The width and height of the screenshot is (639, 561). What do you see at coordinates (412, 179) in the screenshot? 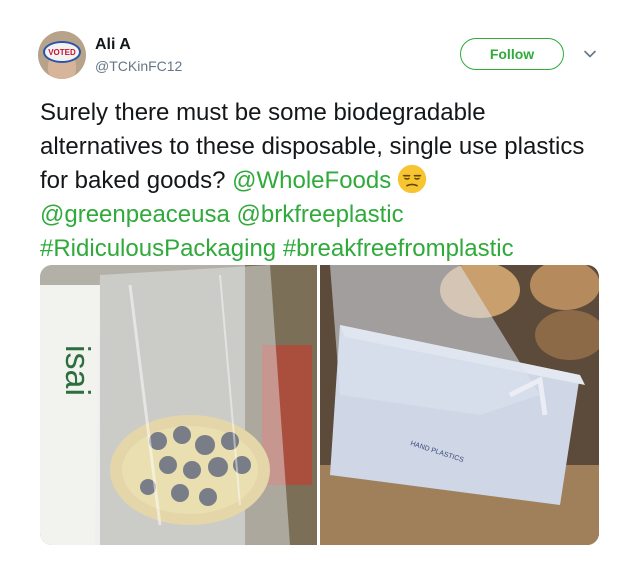
I see `unamused-face-emoji` at bounding box center [412, 179].